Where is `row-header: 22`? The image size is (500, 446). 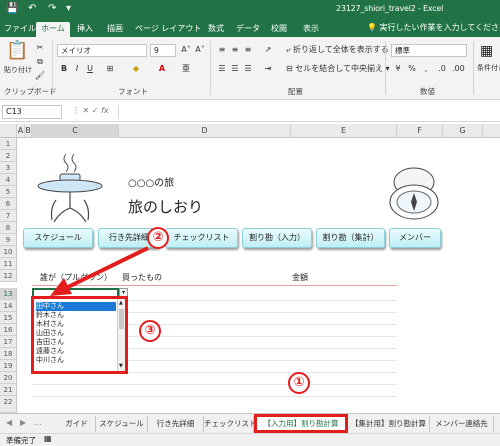 row-header: 22 is located at coordinates (8, 404).